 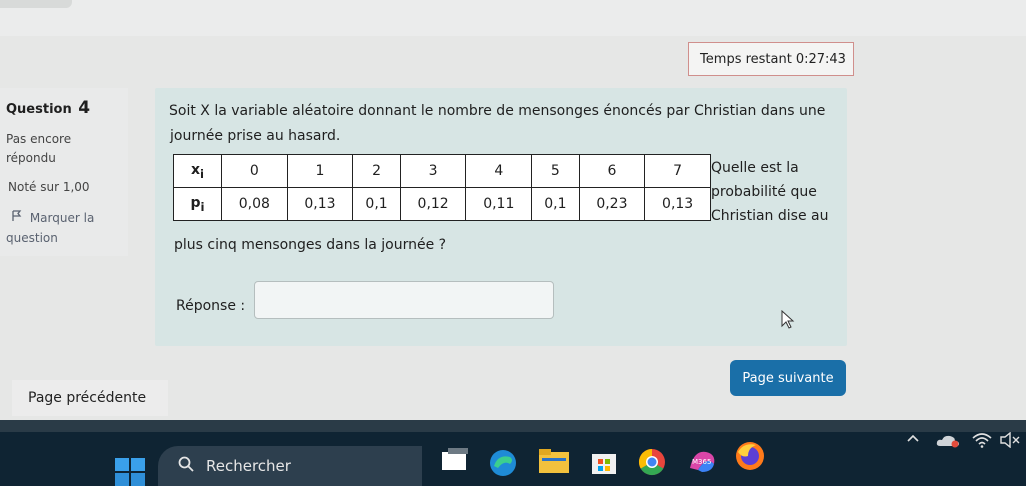 I want to click on file-explorer-icon, so click(x=554, y=463).